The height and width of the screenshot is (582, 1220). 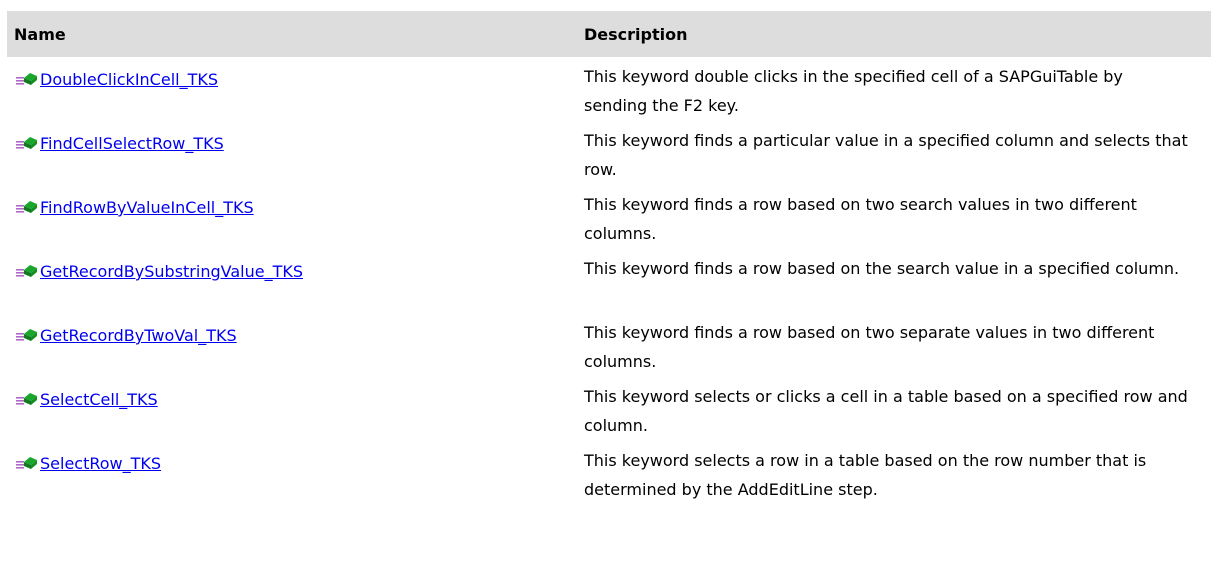 What do you see at coordinates (292, 34) in the screenshot?
I see `name-column-header: Name` at bounding box center [292, 34].